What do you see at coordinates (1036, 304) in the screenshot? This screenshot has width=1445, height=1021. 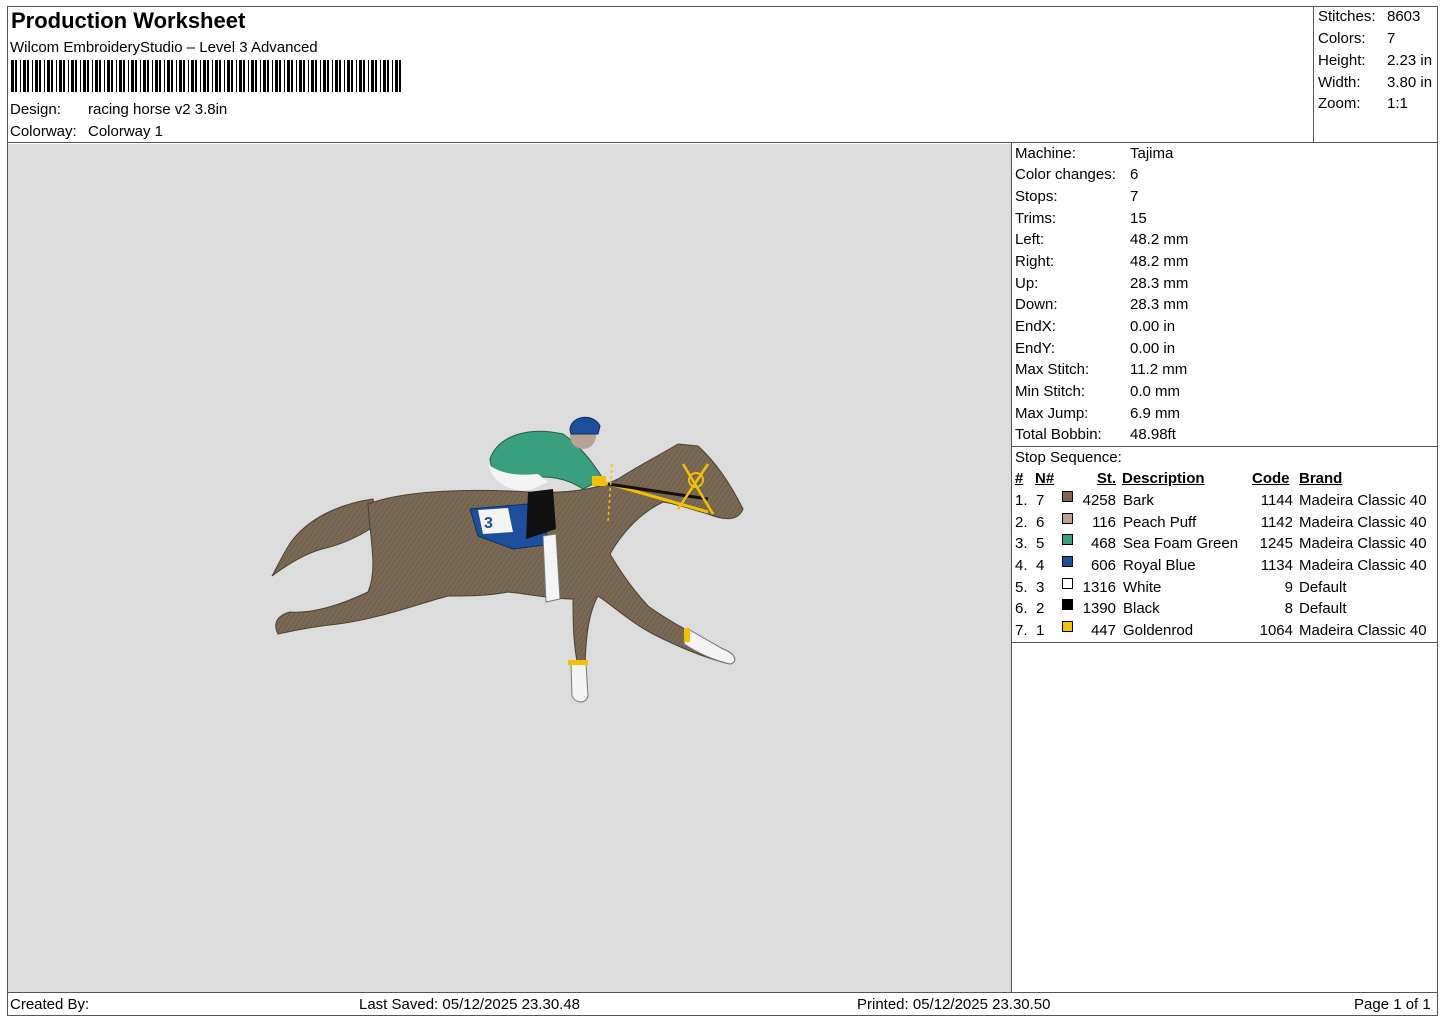 I see `down-label: Down:` at bounding box center [1036, 304].